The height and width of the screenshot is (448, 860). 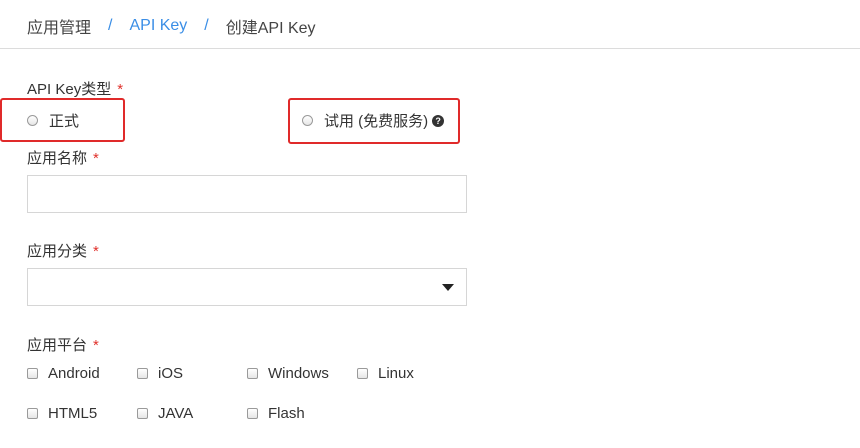 What do you see at coordinates (270, 28) in the screenshot?
I see `breadcrumb-item-create-api-key: 创建API Key` at bounding box center [270, 28].